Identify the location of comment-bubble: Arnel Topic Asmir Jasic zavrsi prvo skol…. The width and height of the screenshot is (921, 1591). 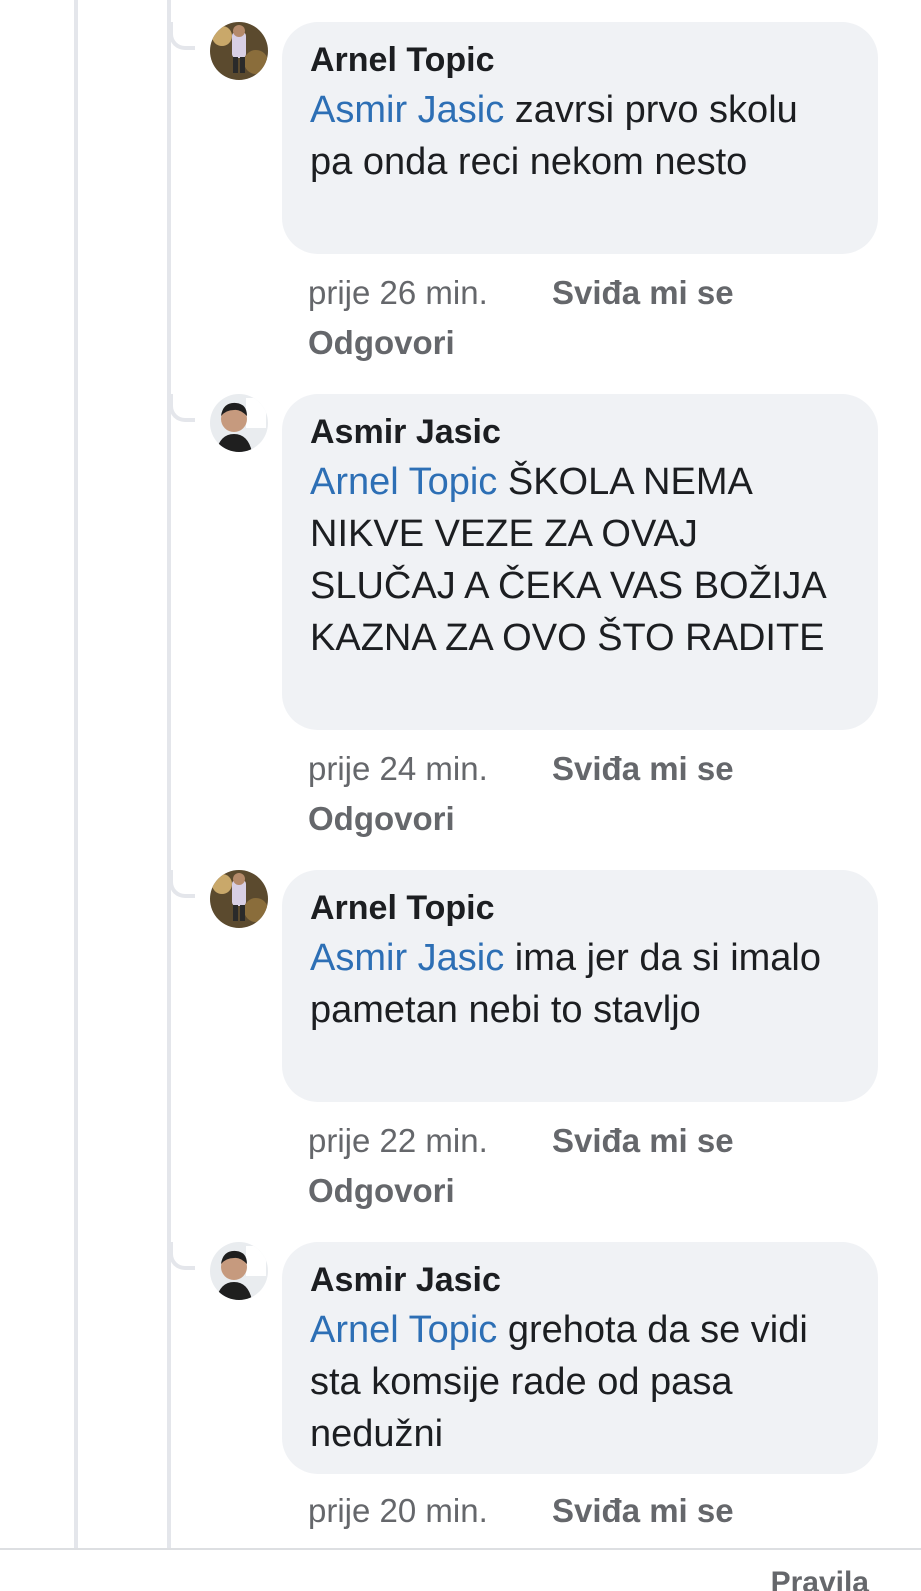
(580, 138).